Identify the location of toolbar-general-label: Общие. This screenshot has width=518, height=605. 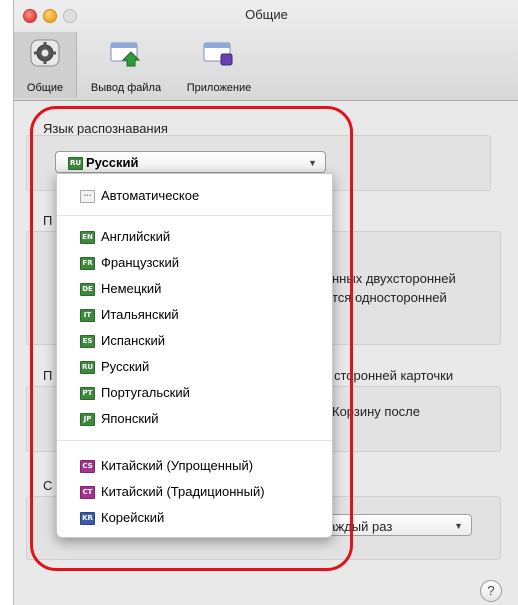
(45, 88).